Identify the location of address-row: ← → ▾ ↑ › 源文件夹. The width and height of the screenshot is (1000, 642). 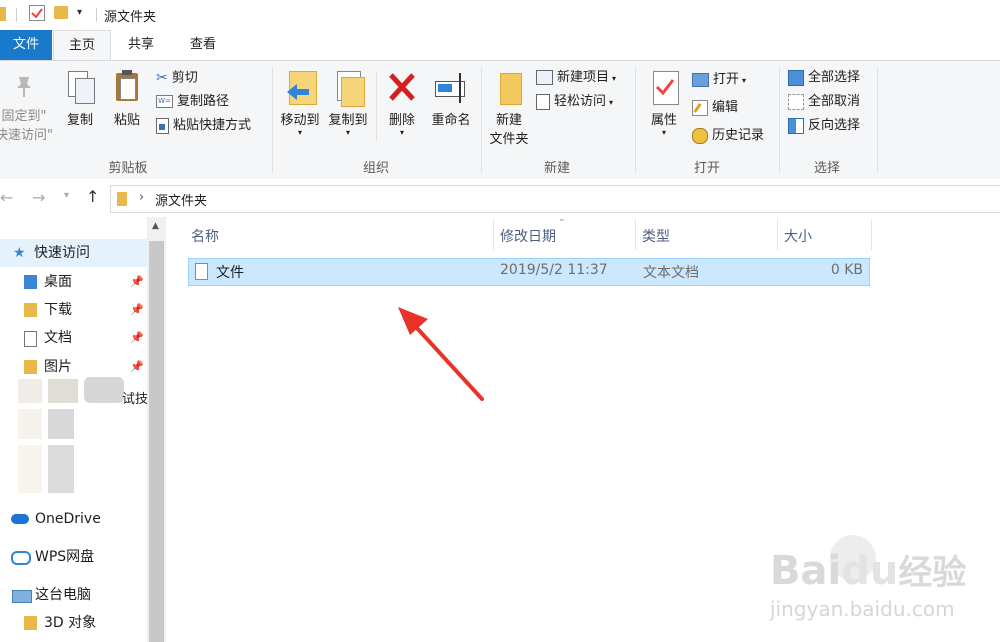
(500, 198).